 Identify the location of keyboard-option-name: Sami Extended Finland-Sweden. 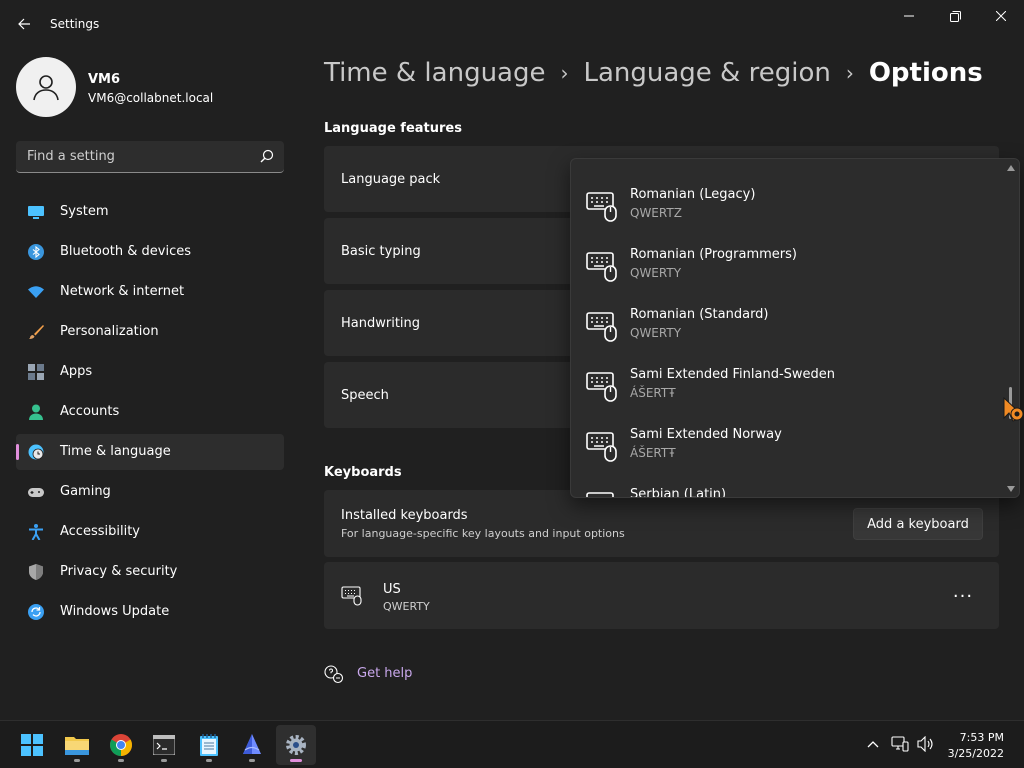
(733, 374).